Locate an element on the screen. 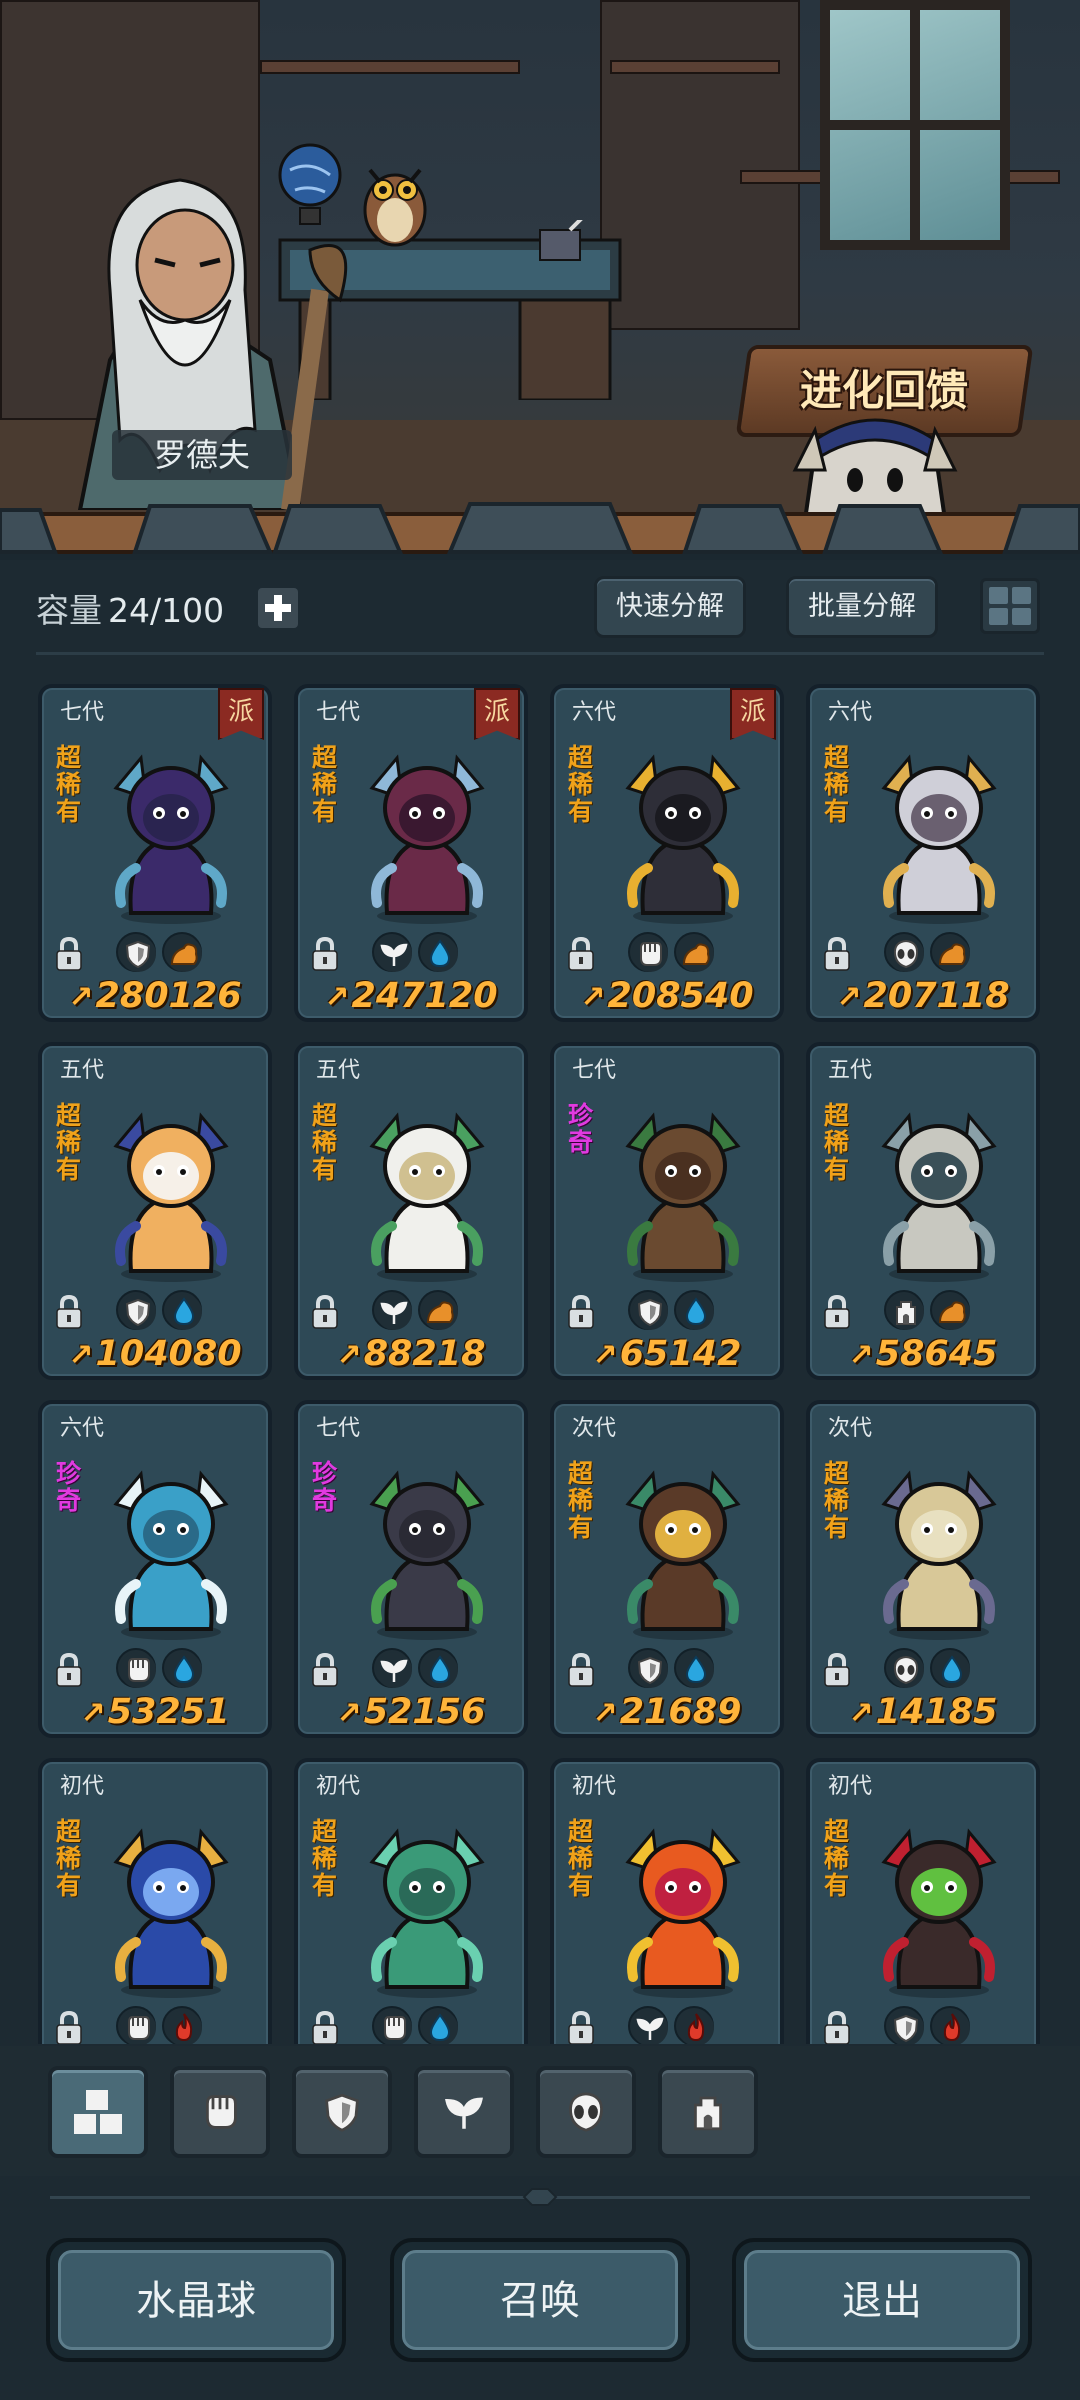  tower-icon is located at coordinates (904, 1310).